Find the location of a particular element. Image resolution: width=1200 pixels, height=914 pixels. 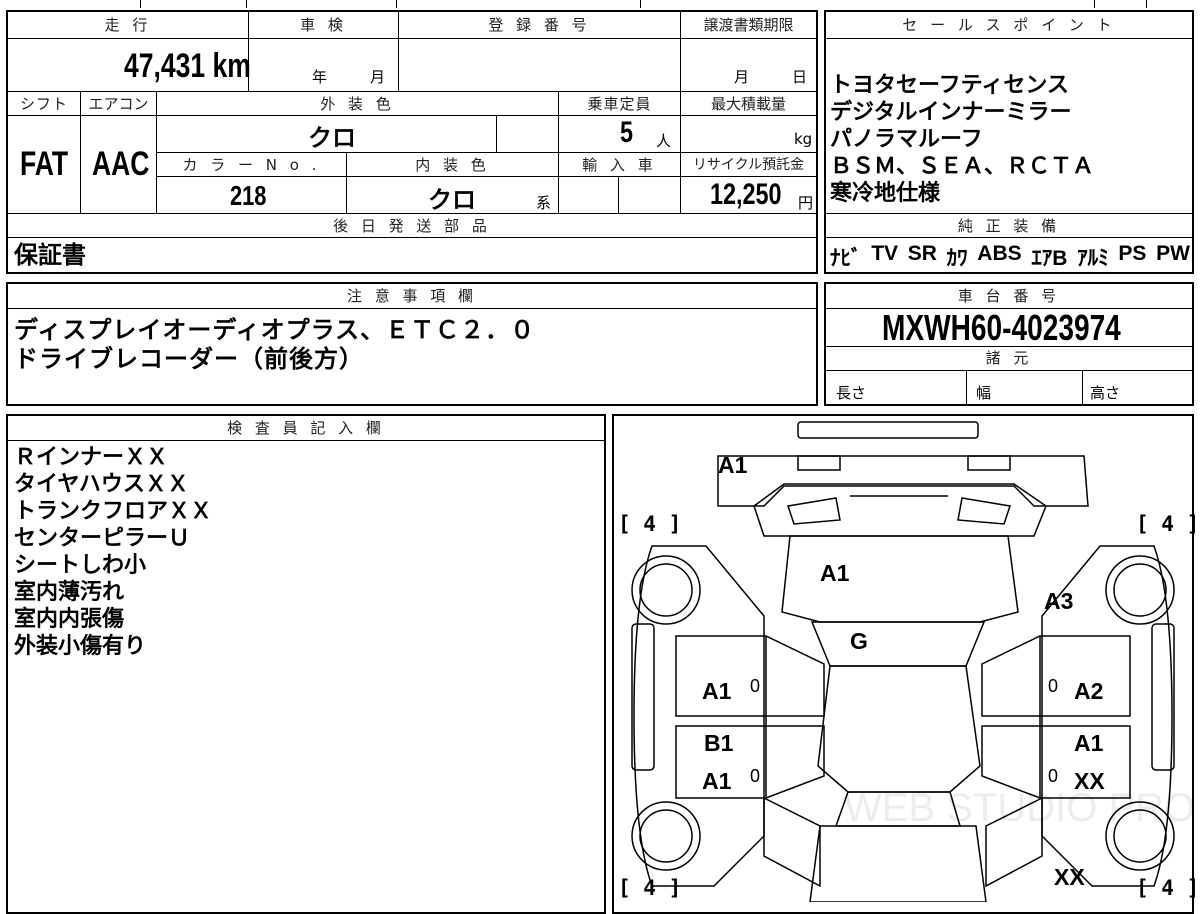

tire-rear-right: [ 4 ] is located at coordinates (1168, 888).